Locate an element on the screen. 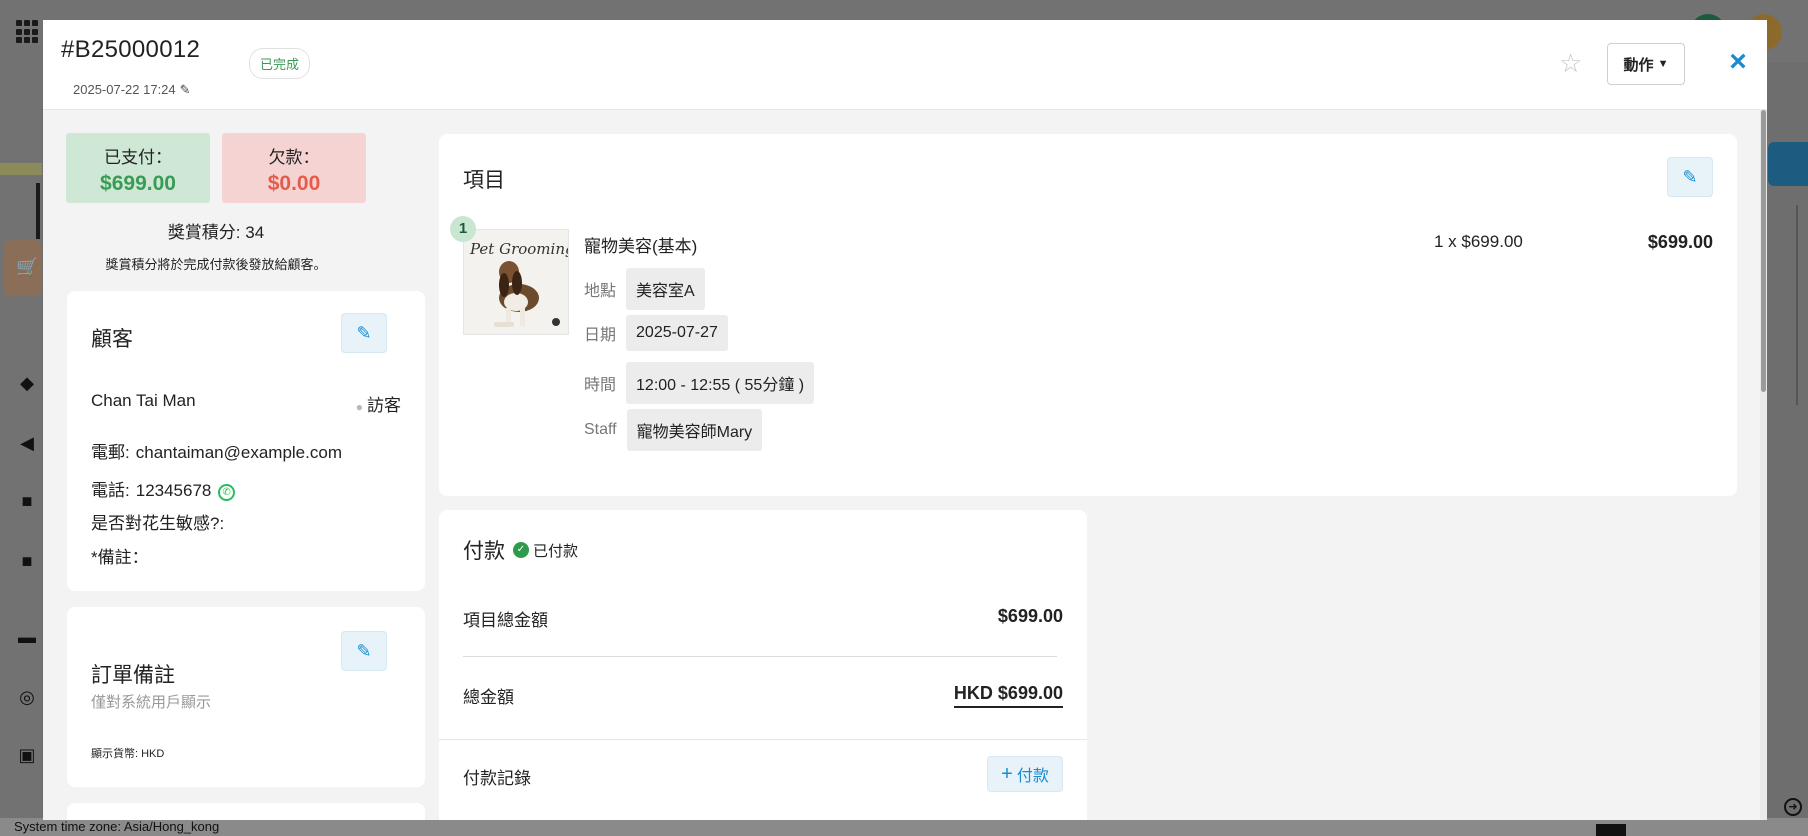  add-payment-button: + 付款 is located at coordinates (1025, 774).